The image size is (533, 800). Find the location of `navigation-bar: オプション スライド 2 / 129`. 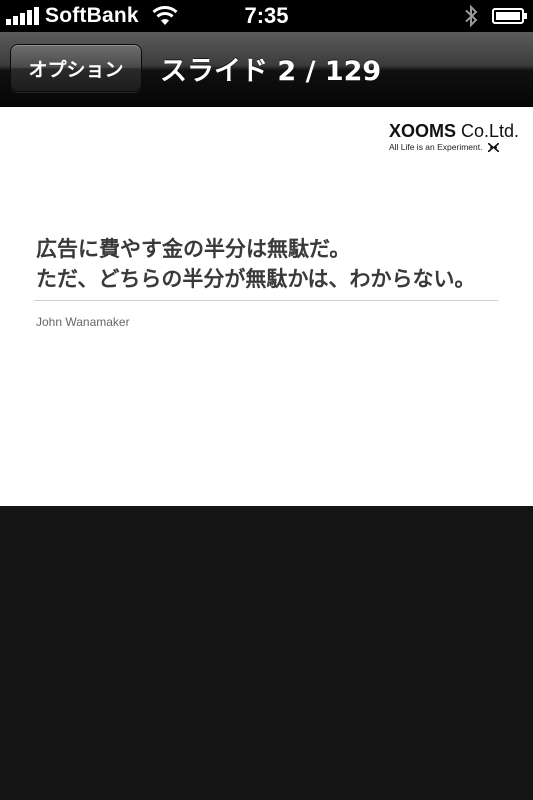

navigation-bar: オプション スライド 2 / 129 is located at coordinates (266, 69).